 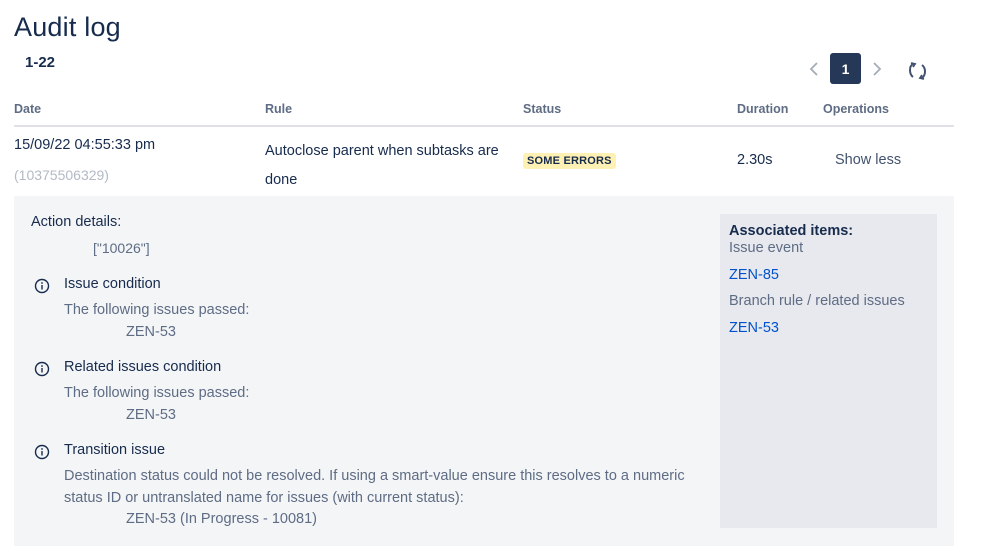 What do you see at coordinates (40, 62) in the screenshot?
I see `result-range: 1-22` at bounding box center [40, 62].